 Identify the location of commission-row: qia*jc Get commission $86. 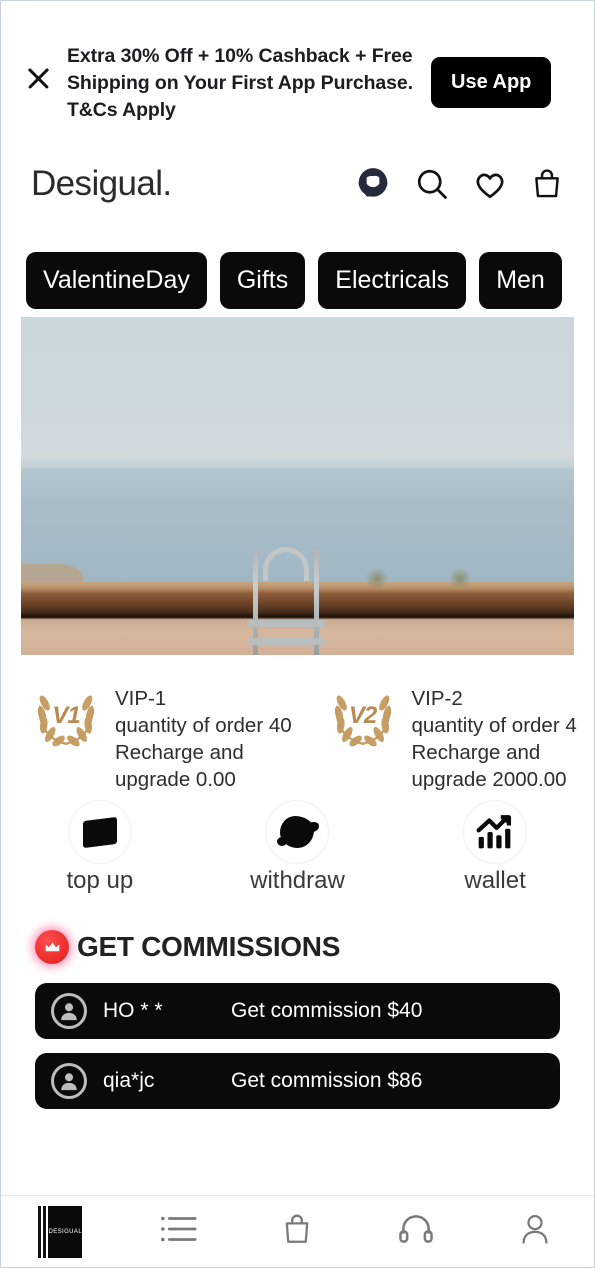
(297, 1081).